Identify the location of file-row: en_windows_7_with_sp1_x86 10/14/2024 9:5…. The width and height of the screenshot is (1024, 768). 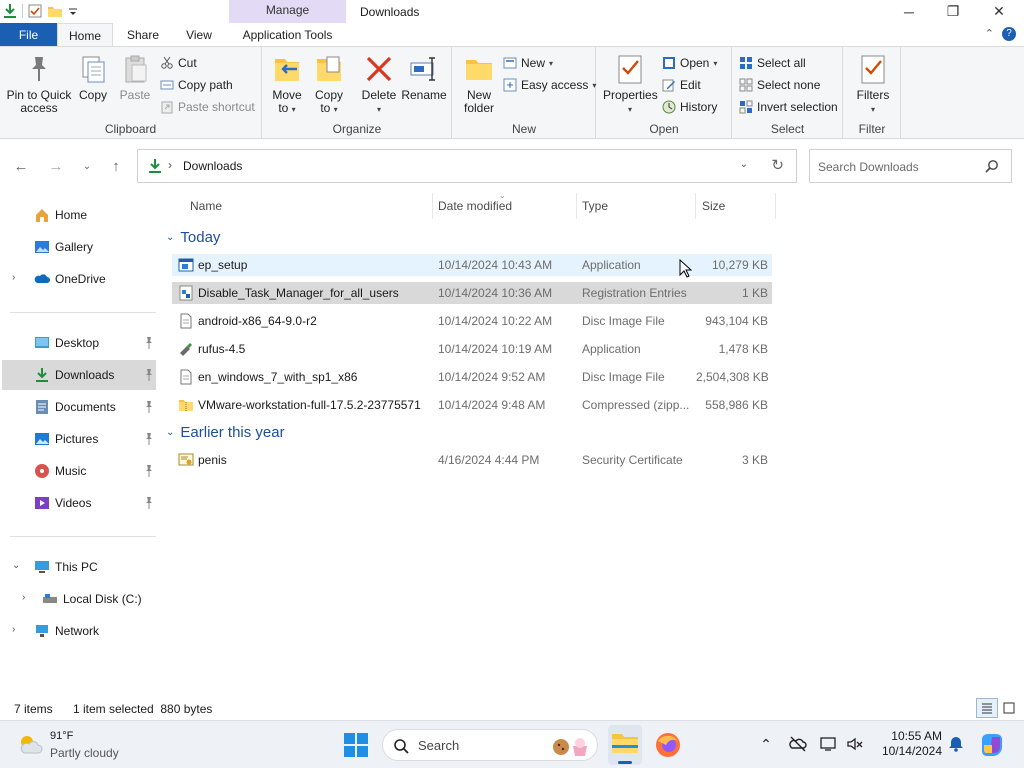
(472, 377).